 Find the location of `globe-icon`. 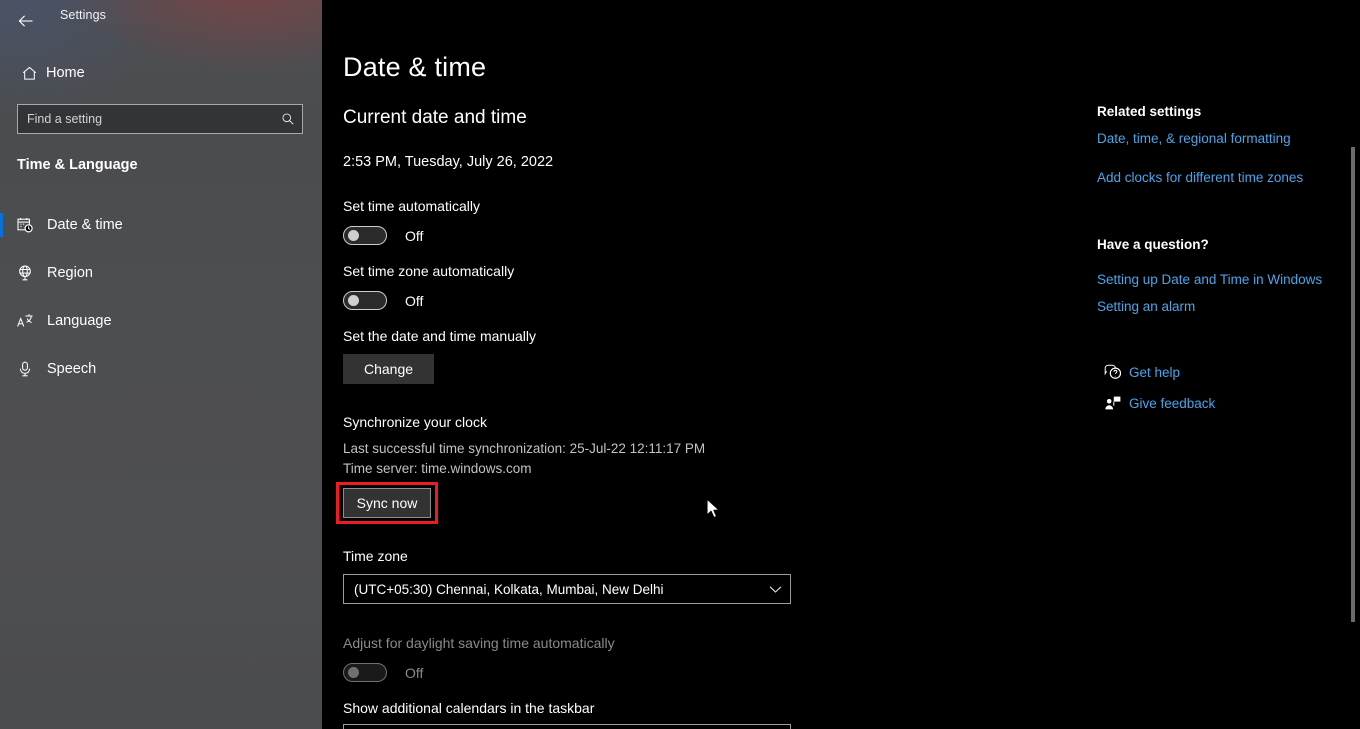

globe-icon is located at coordinates (25, 273).